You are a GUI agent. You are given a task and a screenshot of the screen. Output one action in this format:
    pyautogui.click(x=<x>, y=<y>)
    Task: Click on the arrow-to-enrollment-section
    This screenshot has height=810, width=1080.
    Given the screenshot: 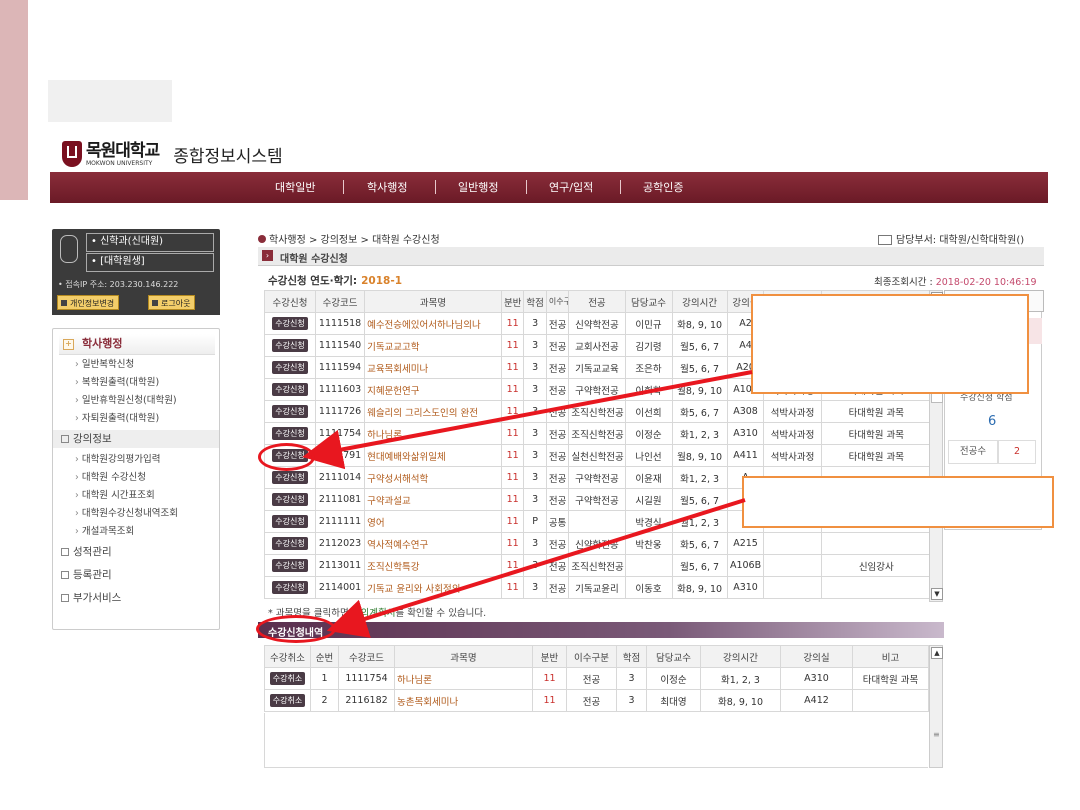 What is the action you would take?
    pyautogui.click(x=536, y=568)
    